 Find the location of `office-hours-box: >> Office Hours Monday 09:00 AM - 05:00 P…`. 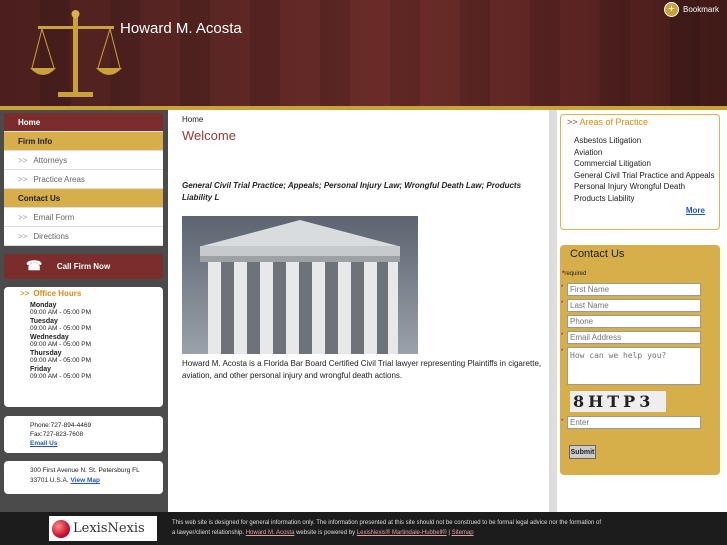

office-hours-box: >> Office Hours Monday 09:00 AM - 05:00 P… is located at coordinates (83, 347).